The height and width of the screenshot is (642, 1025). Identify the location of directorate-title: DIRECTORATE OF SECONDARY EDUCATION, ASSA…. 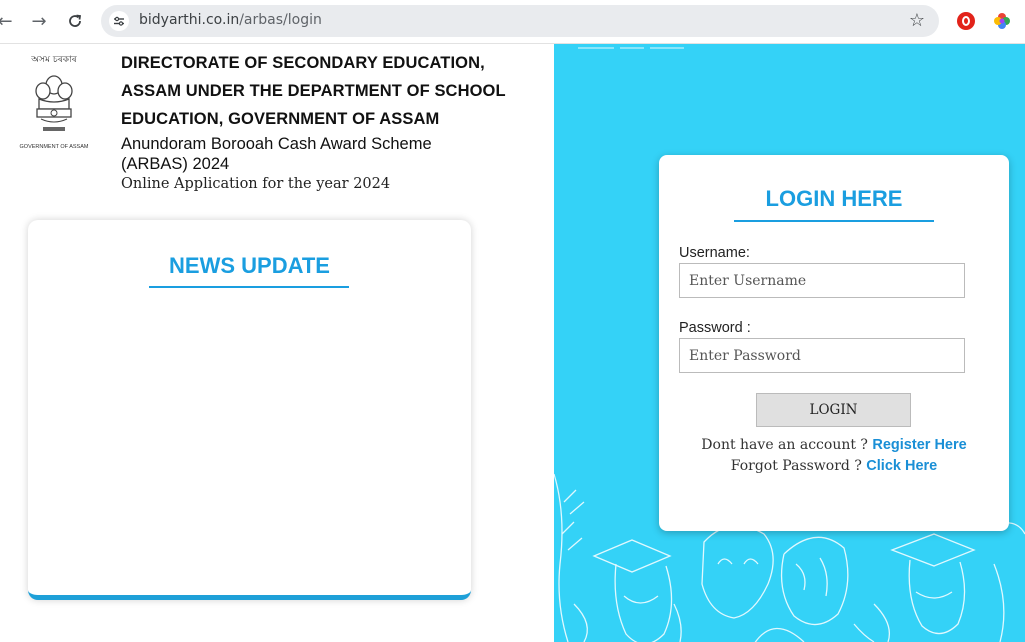
(321, 91).